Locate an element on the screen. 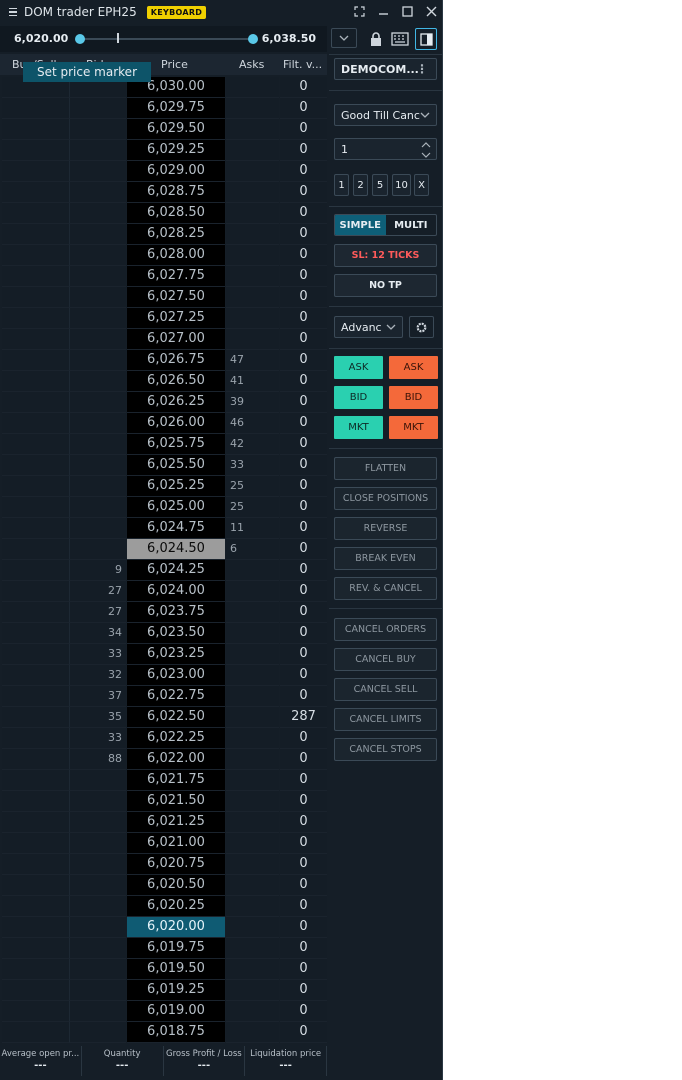  price-cell: 6,026.75 is located at coordinates (176, 360).